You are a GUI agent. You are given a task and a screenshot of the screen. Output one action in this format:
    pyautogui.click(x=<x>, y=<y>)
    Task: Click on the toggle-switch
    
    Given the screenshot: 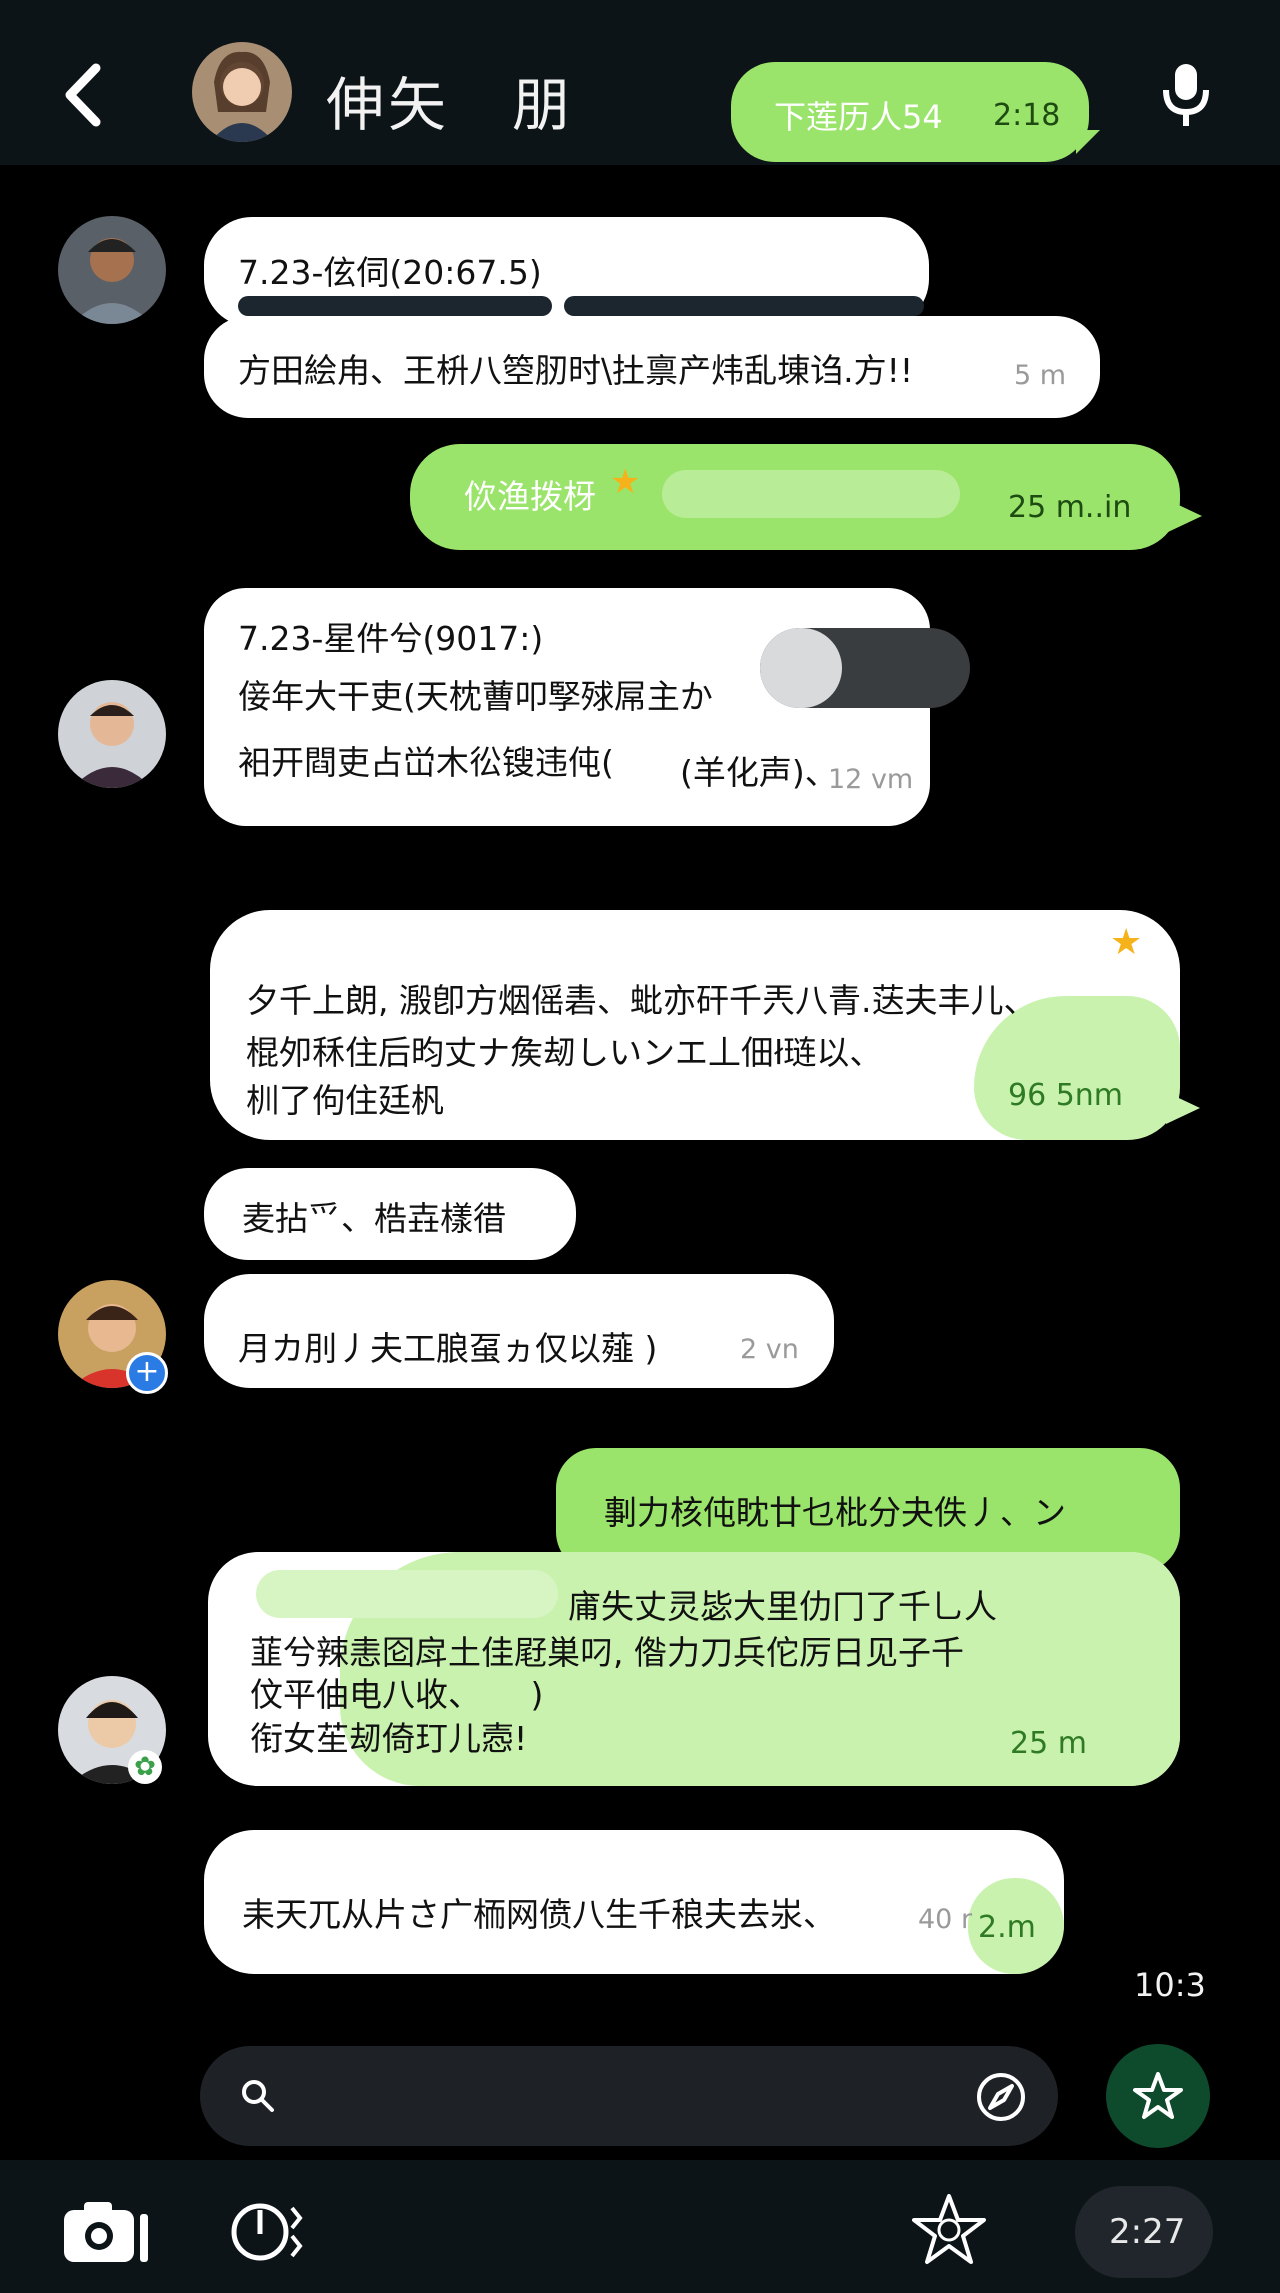 What is the action you would take?
    pyautogui.click(x=865, y=668)
    